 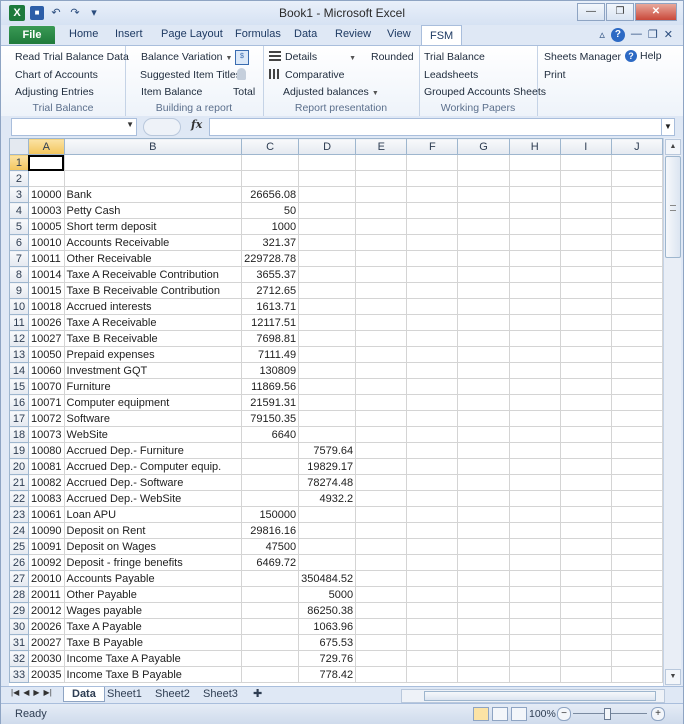 I want to click on cell: 20035, so click(x=46, y=674).